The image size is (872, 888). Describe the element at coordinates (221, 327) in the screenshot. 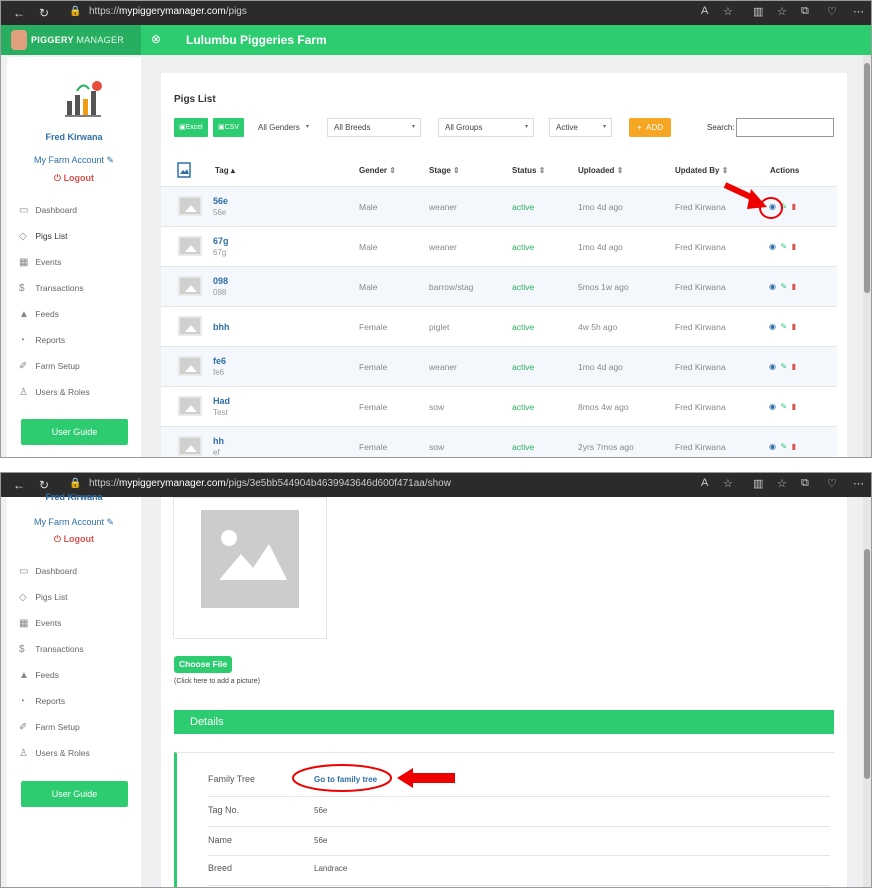

I see `tag-link: bhh` at that location.